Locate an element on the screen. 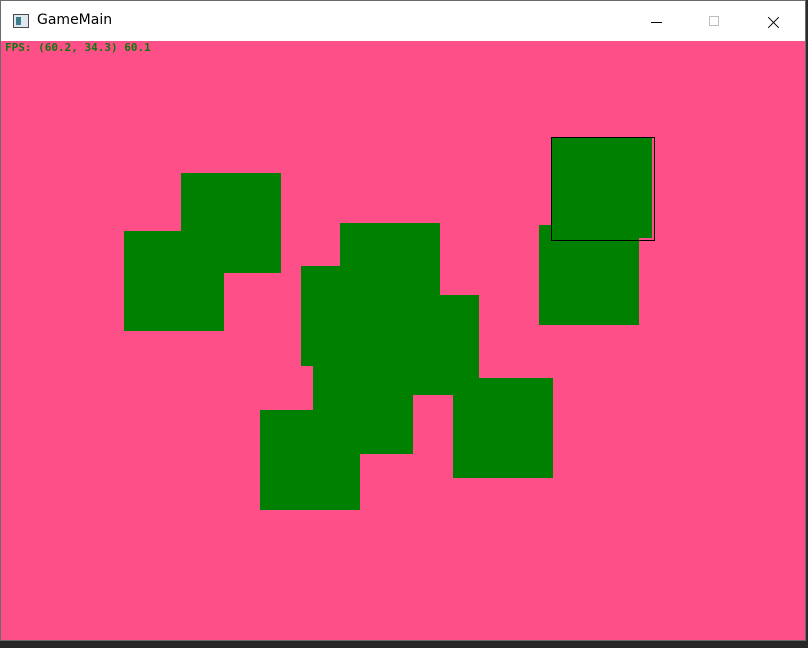  maximize-button is located at coordinates (714, 21).